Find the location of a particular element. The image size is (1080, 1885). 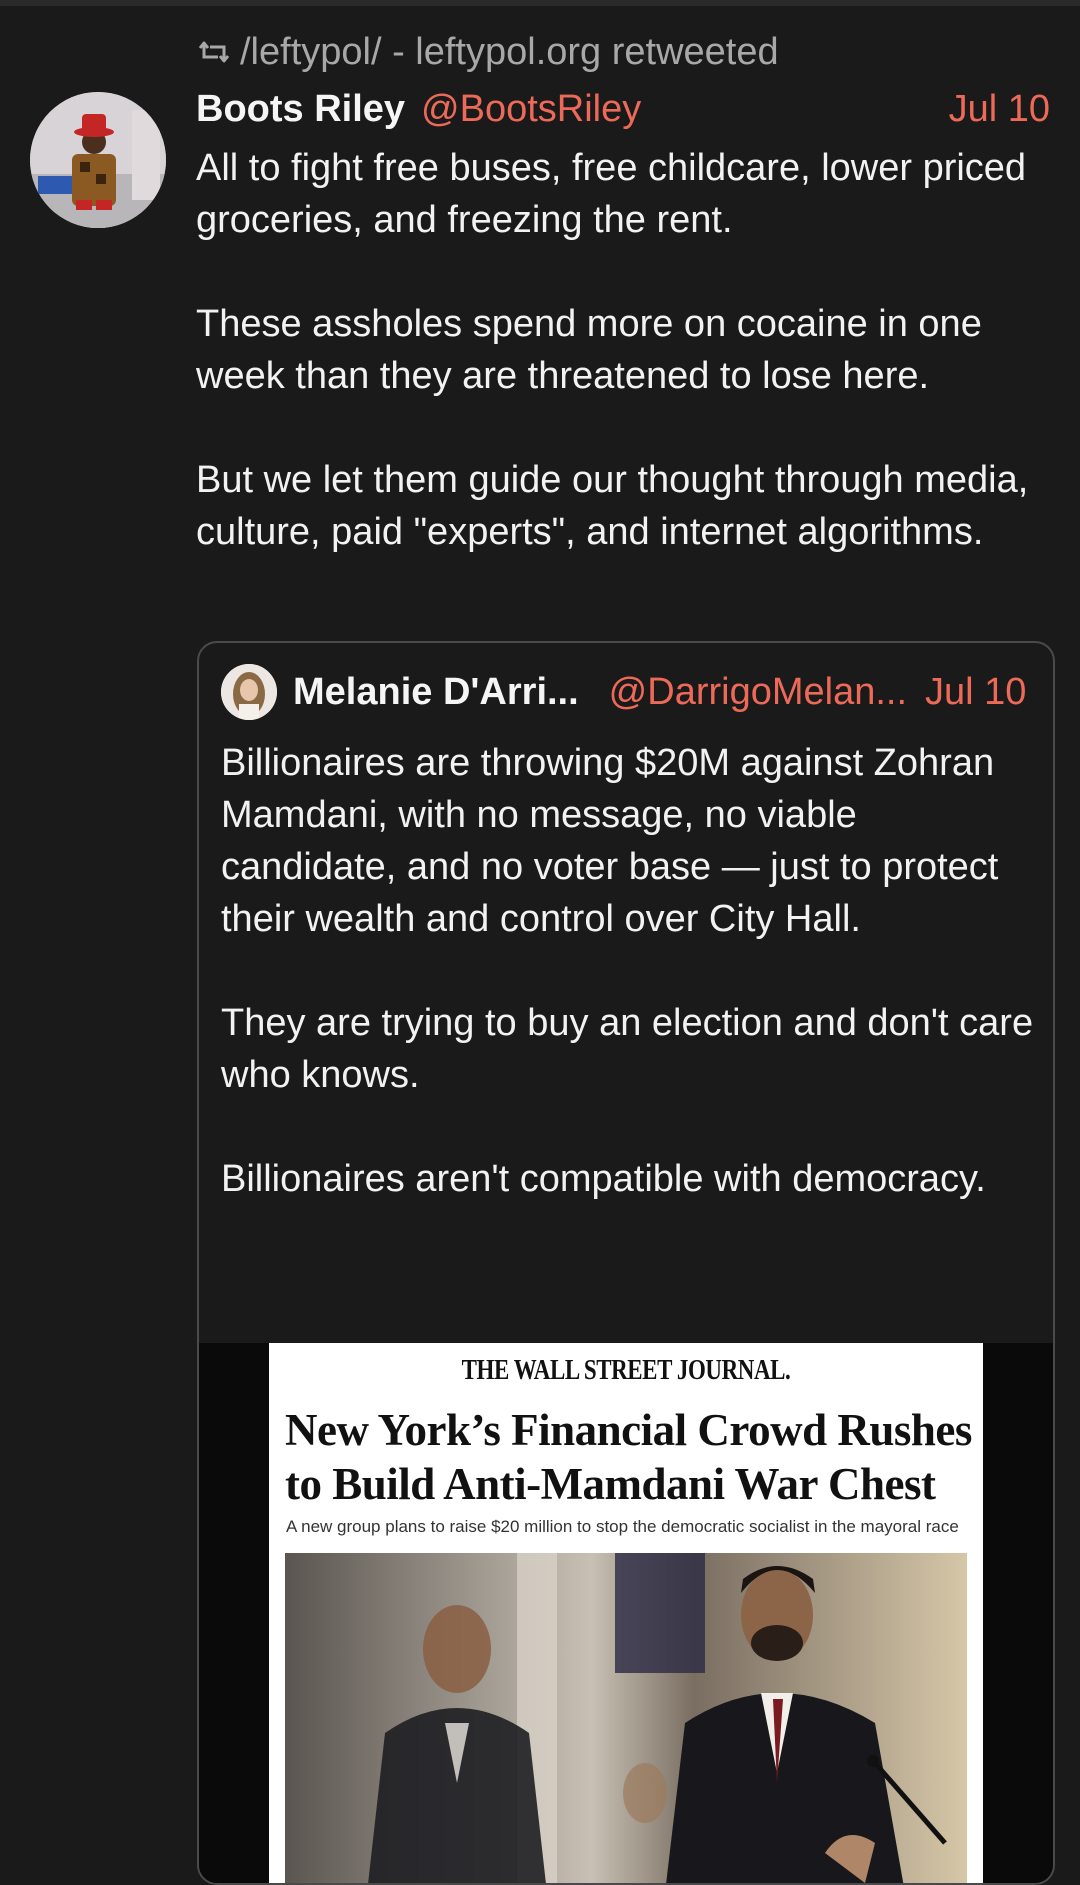

retweet-icon is located at coordinates (214, 52).